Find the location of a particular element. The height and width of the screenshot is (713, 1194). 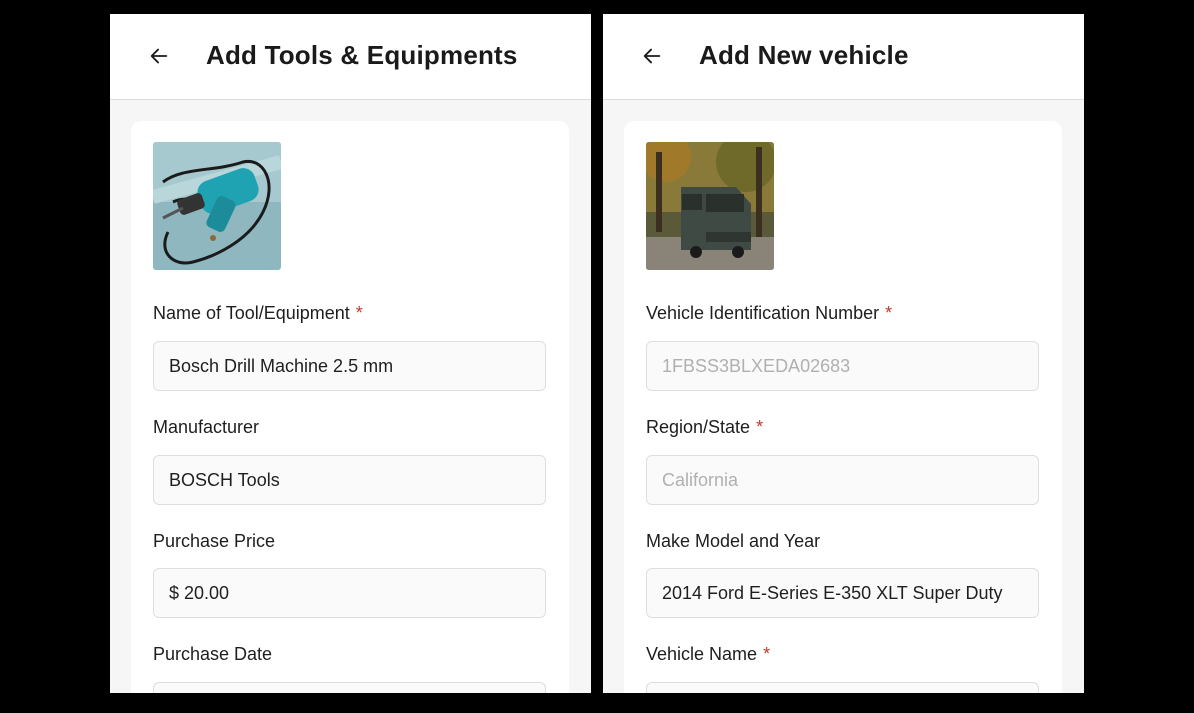

tools-app-bar: Add Tools & Equipments is located at coordinates (350, 57).